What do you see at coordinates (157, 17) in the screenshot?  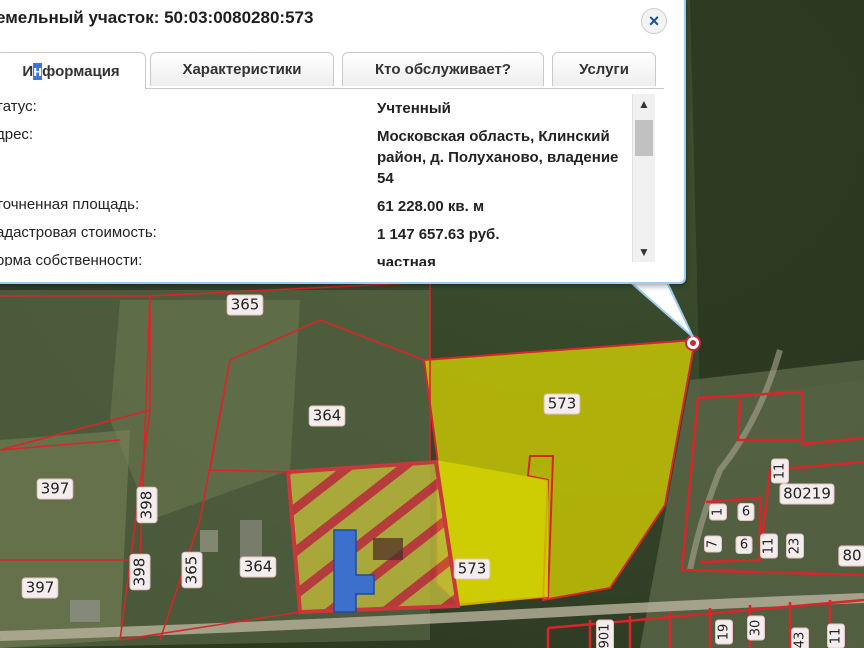 I see `popup-title: емельный участок: 50:03:0080280:573` at bounding box center [157, 17].